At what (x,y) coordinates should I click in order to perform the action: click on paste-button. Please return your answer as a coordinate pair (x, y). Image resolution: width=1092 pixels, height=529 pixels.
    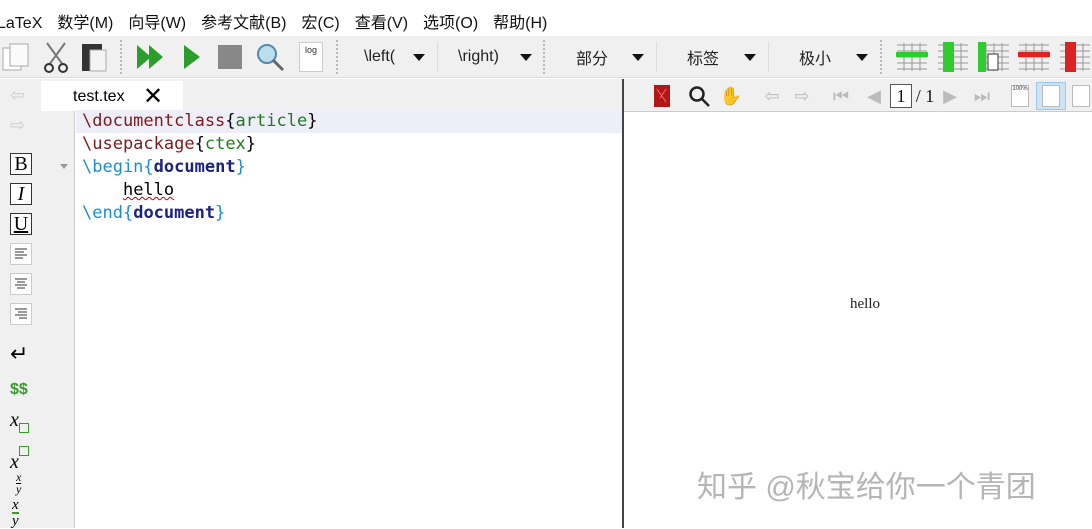
    Looking at the image, I should click on (94, 57).